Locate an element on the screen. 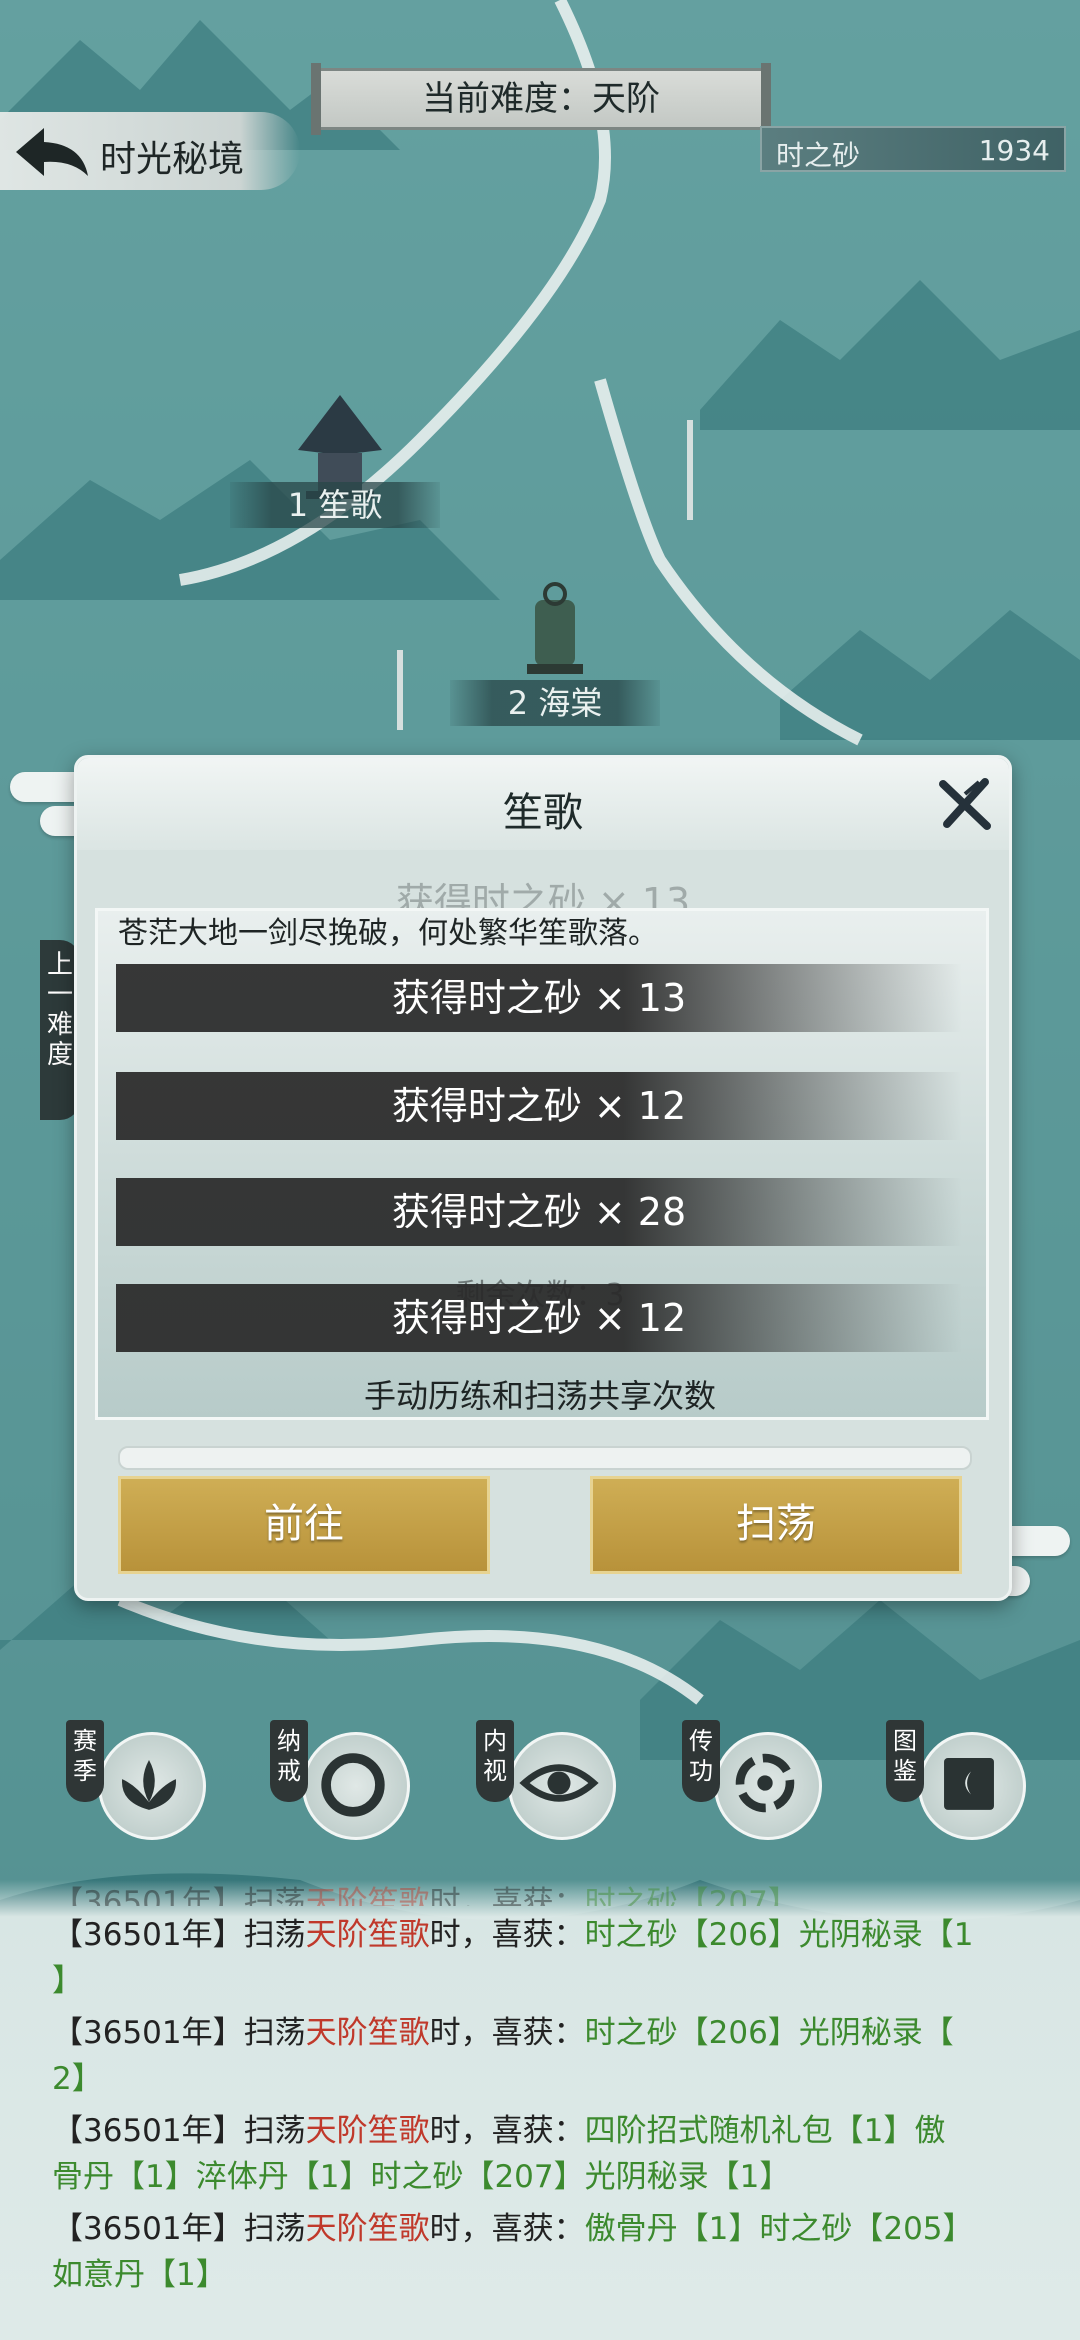 This screenshot has height=2340, width=1080. ring-button is located at coordinates (356, 1786).